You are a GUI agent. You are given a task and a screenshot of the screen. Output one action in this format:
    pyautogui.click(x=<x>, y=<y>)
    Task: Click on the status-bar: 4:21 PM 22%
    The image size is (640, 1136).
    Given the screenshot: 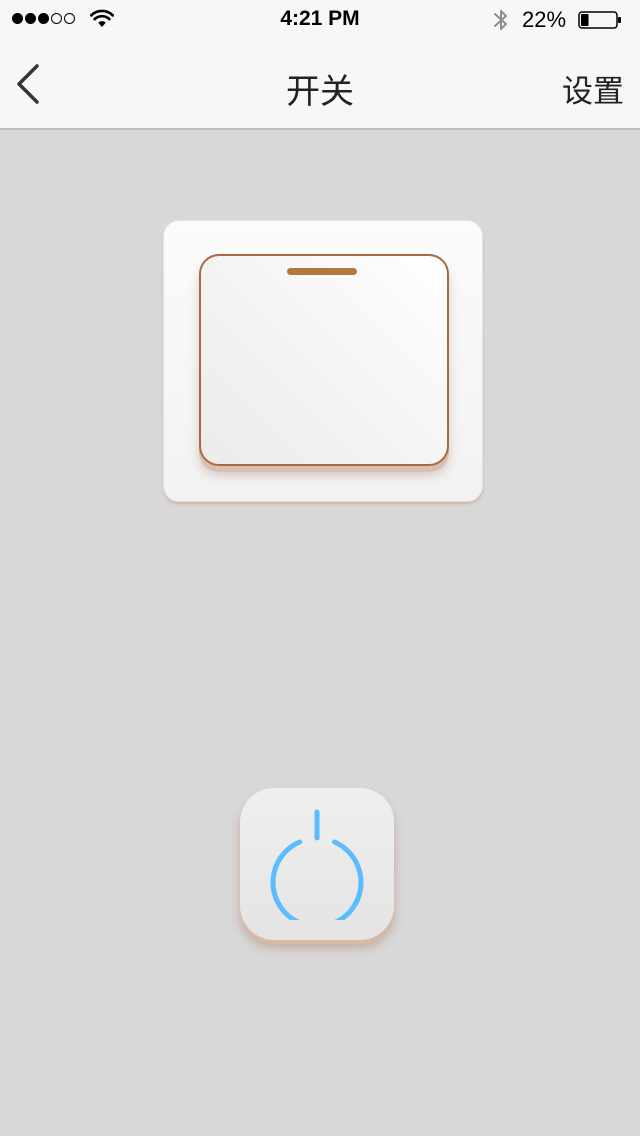 What is the action you would take?
    pyautogui.click(x=320, y=20)
    